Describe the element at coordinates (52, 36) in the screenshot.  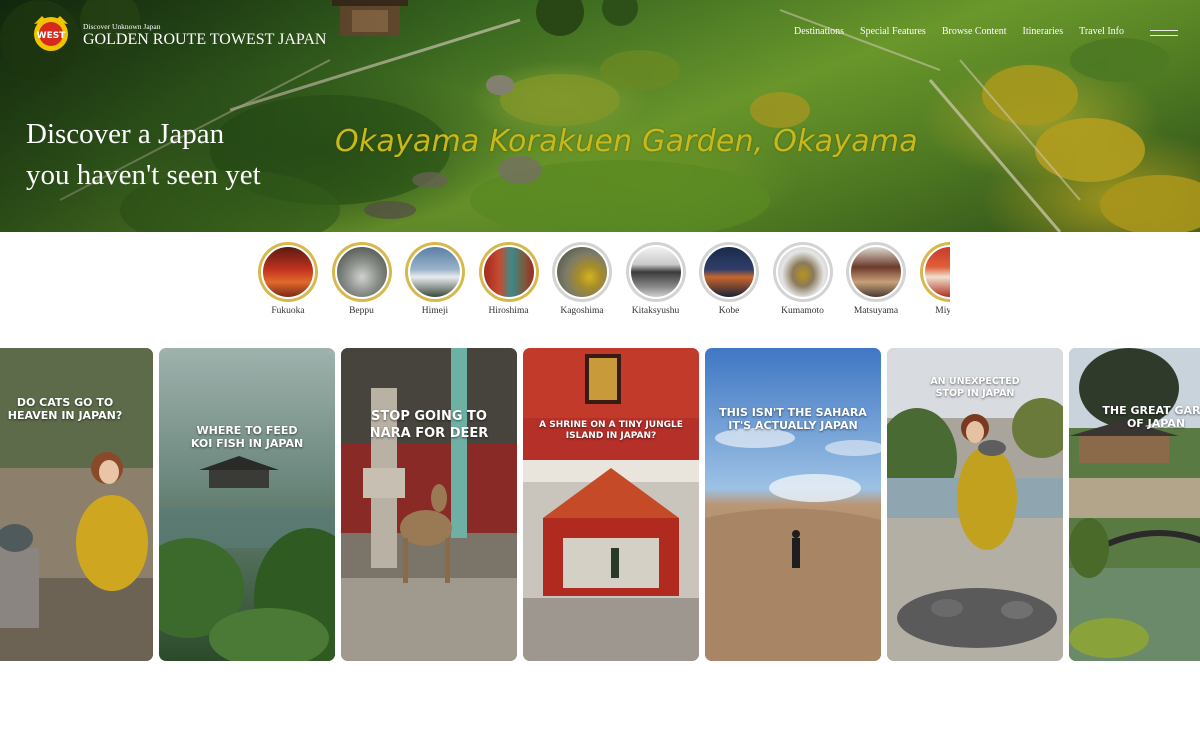
I see `svg-text: WEST` at that location.